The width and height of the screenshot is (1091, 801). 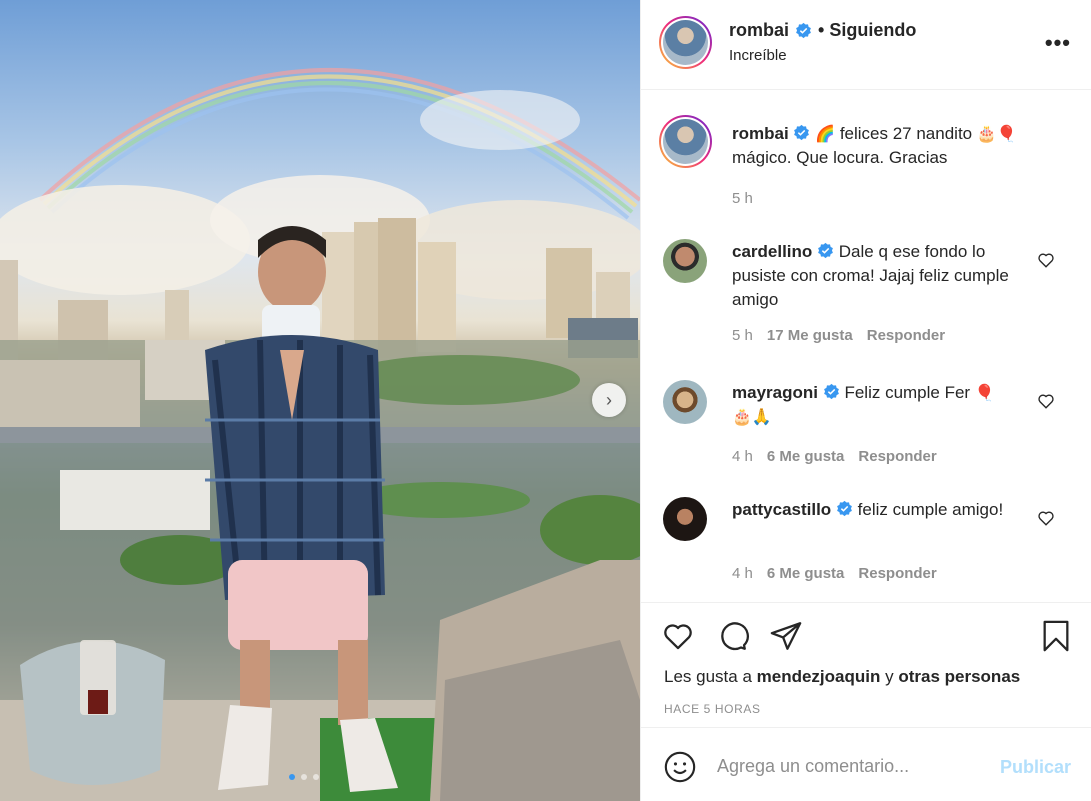 I want to click on post-timestamp: HACE 5 HORAS, so click(x=712, y=709).